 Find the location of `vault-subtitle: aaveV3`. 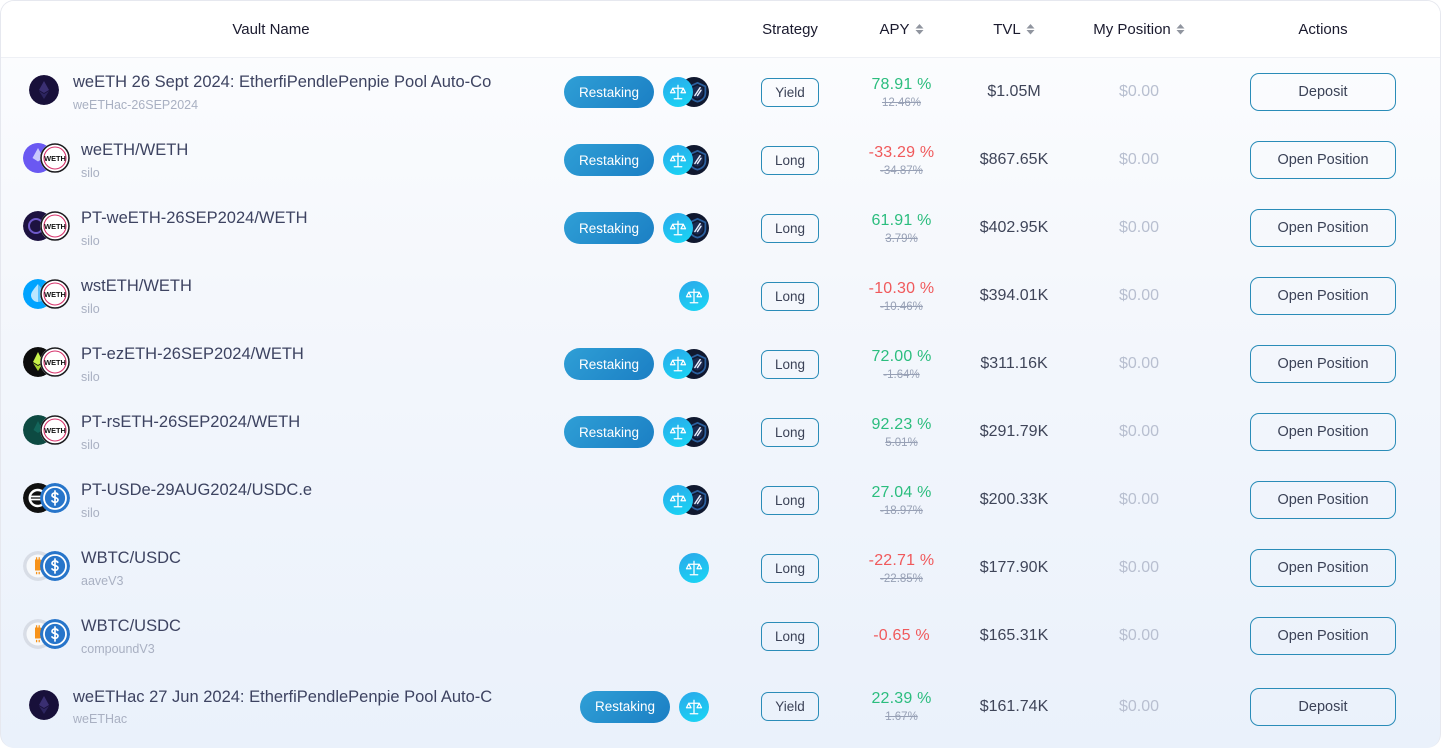

vault-subtitle: aaveV3 is located at coordinates (102, 580).